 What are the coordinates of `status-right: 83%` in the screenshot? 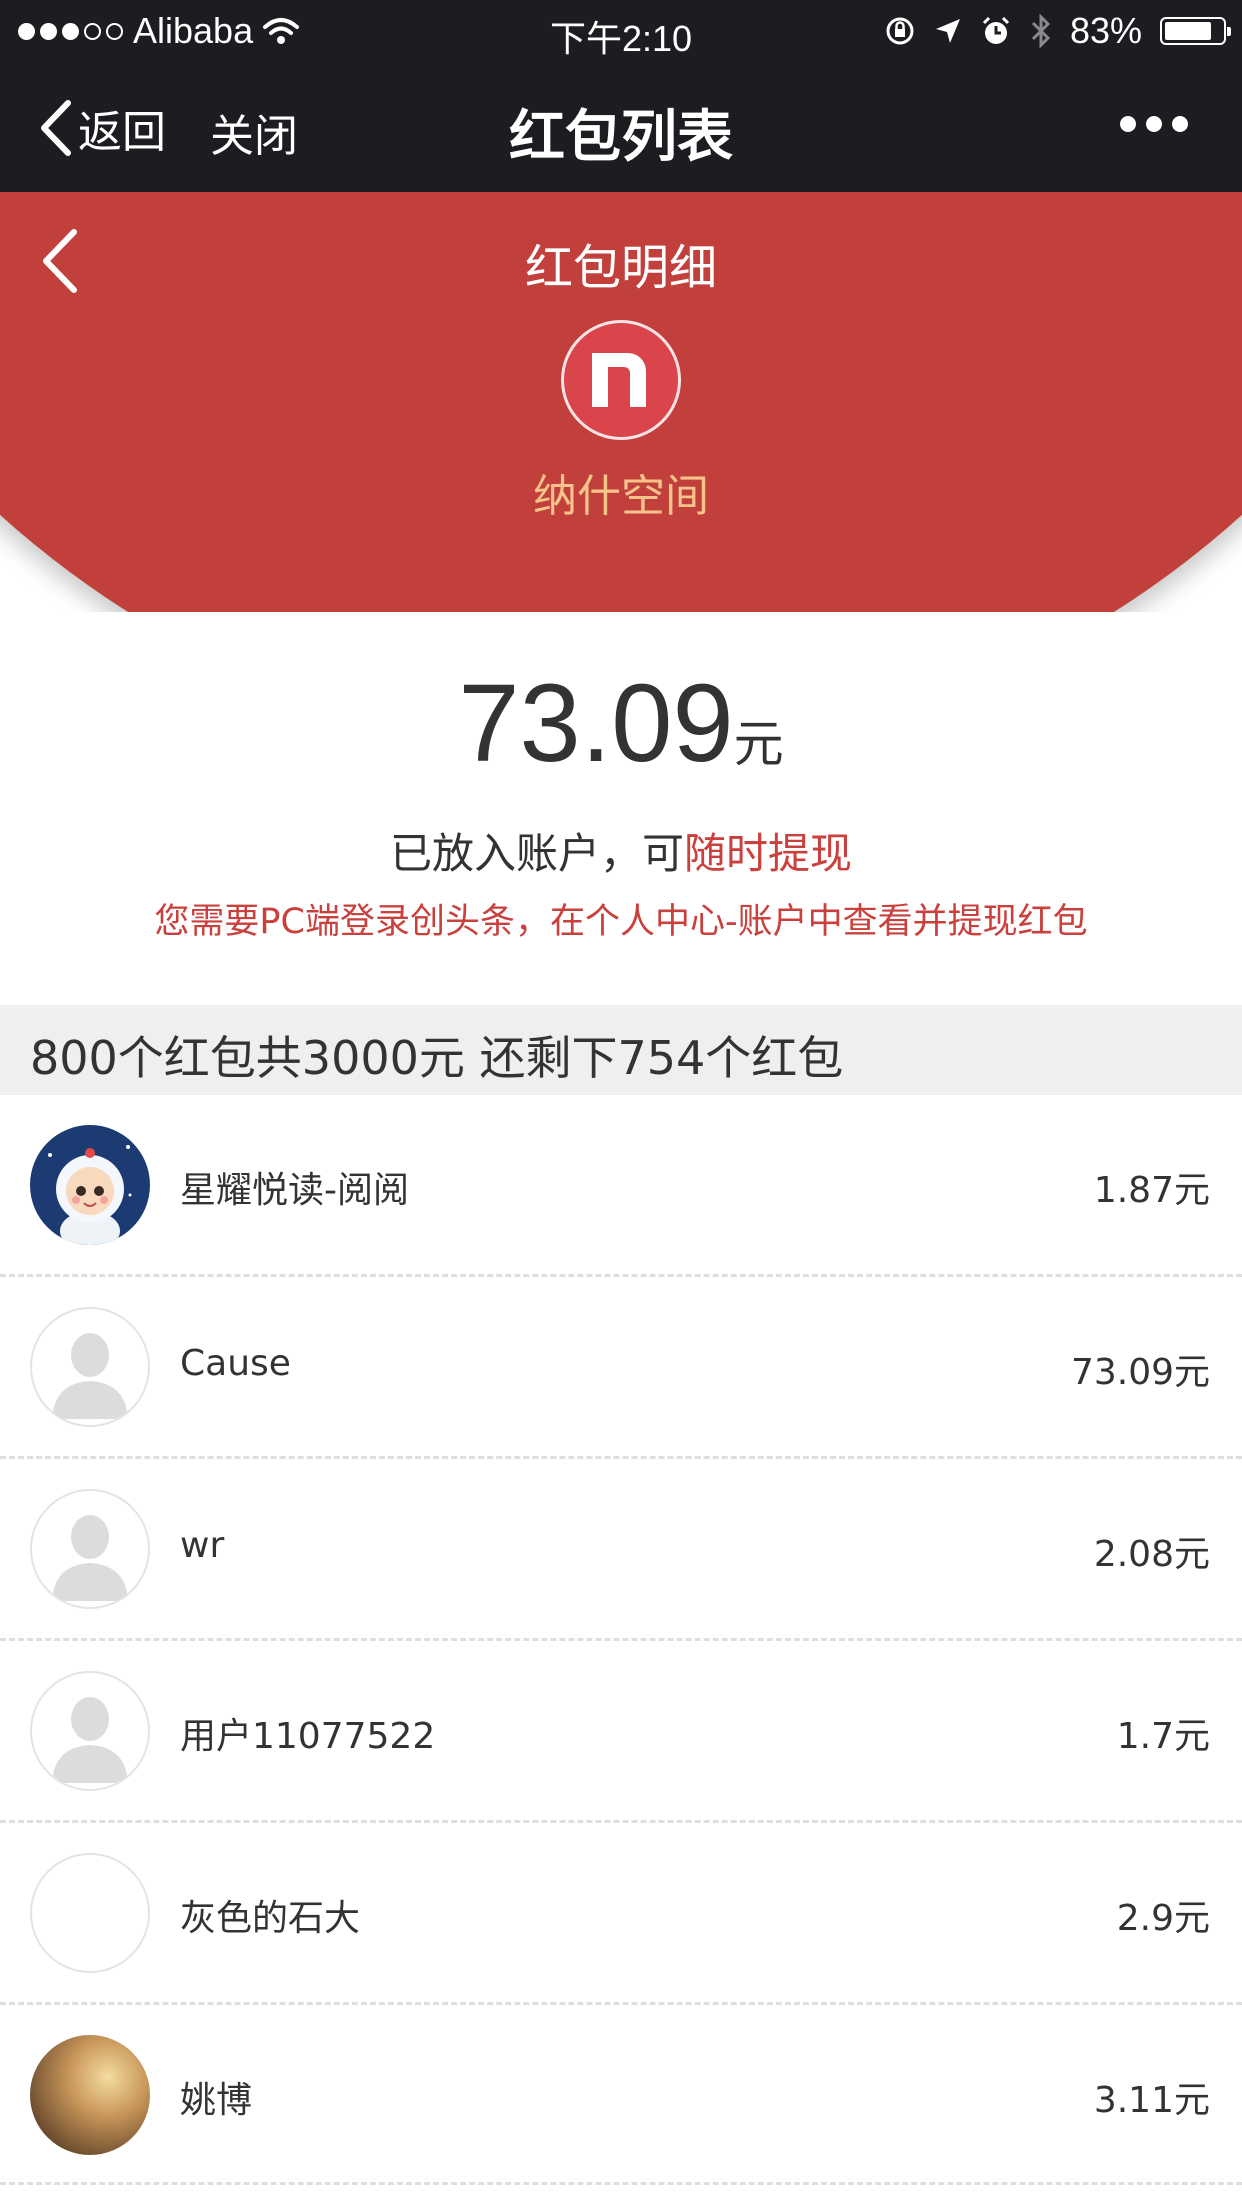 It's located at (1057, 31).